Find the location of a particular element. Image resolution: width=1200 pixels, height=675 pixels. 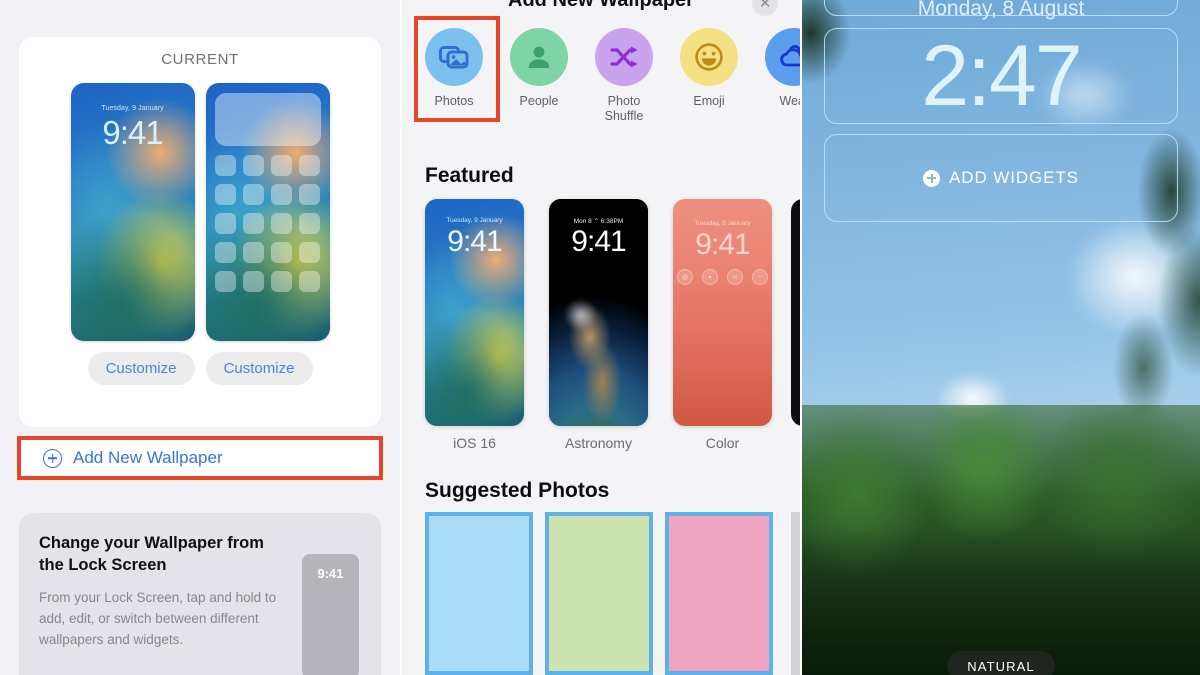

home-screen-thumb-wrap is located at coordinates (267, 212).